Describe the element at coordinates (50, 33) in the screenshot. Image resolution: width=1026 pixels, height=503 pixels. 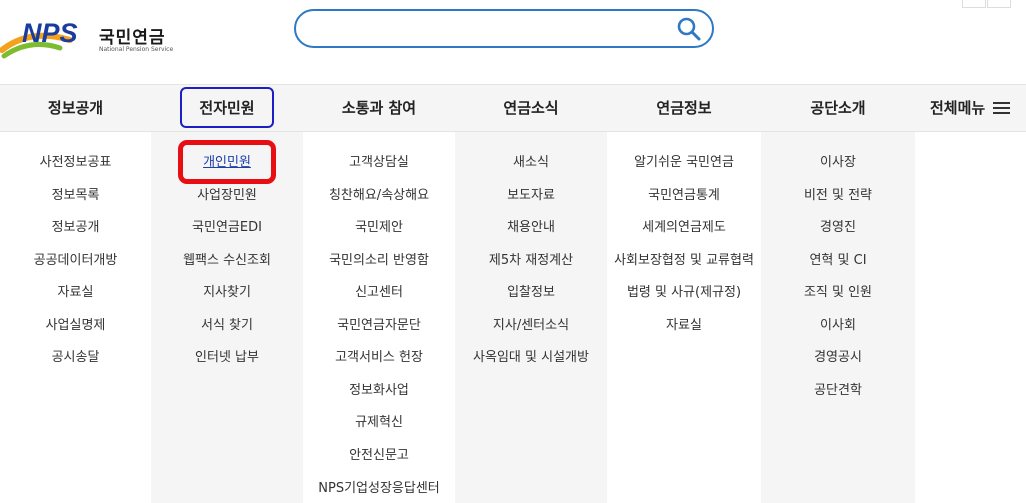
I see `logo-mark-text: NPS` at that location.